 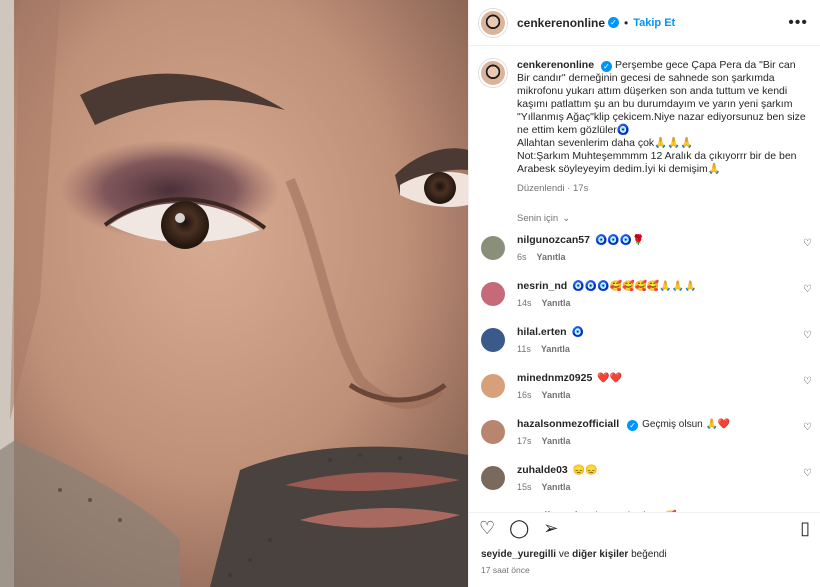 What do you see at coordinates (538, 218) in the screenshot?
I see `for-you-label: Senin için` at bounding box center [538, 218].